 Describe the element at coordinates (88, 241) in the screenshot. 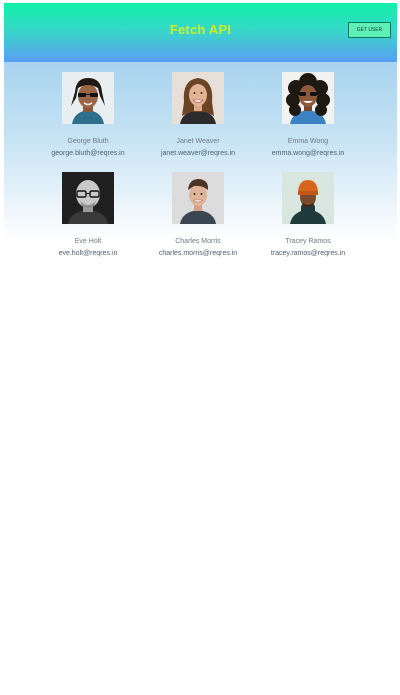

I see `user-name: Eve Holt` at that location.